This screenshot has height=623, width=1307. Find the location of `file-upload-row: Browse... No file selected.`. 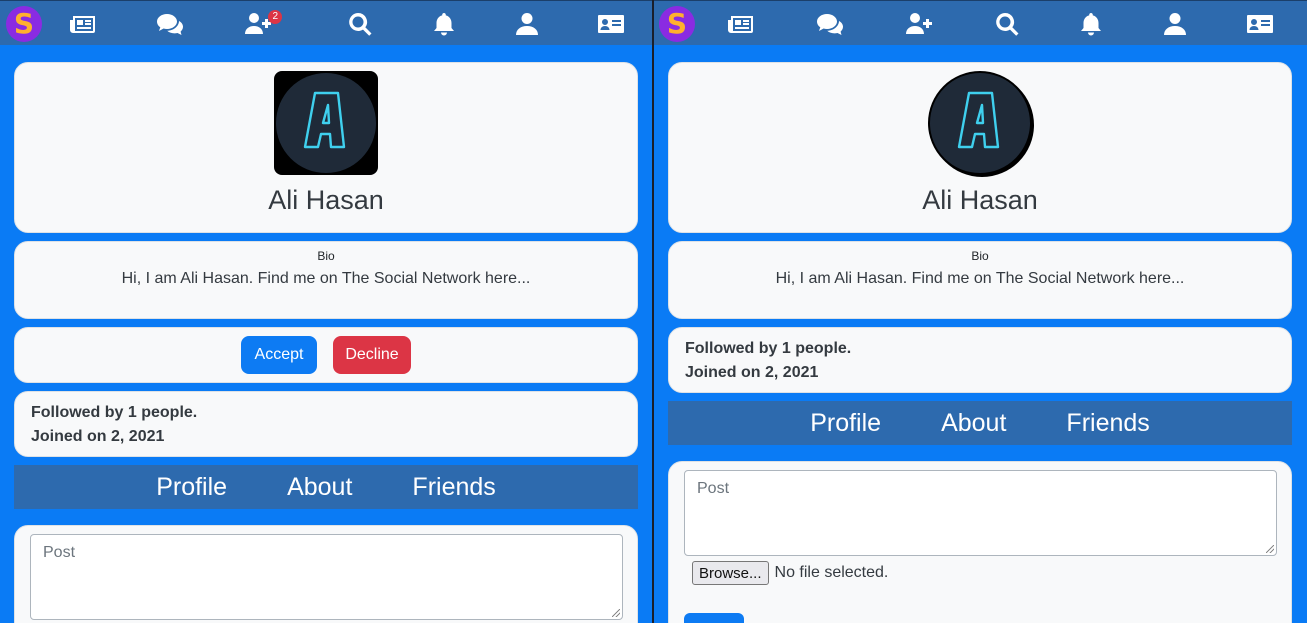

file-upload-row: Browse... No file selected. is located at coordinates (790, 573).